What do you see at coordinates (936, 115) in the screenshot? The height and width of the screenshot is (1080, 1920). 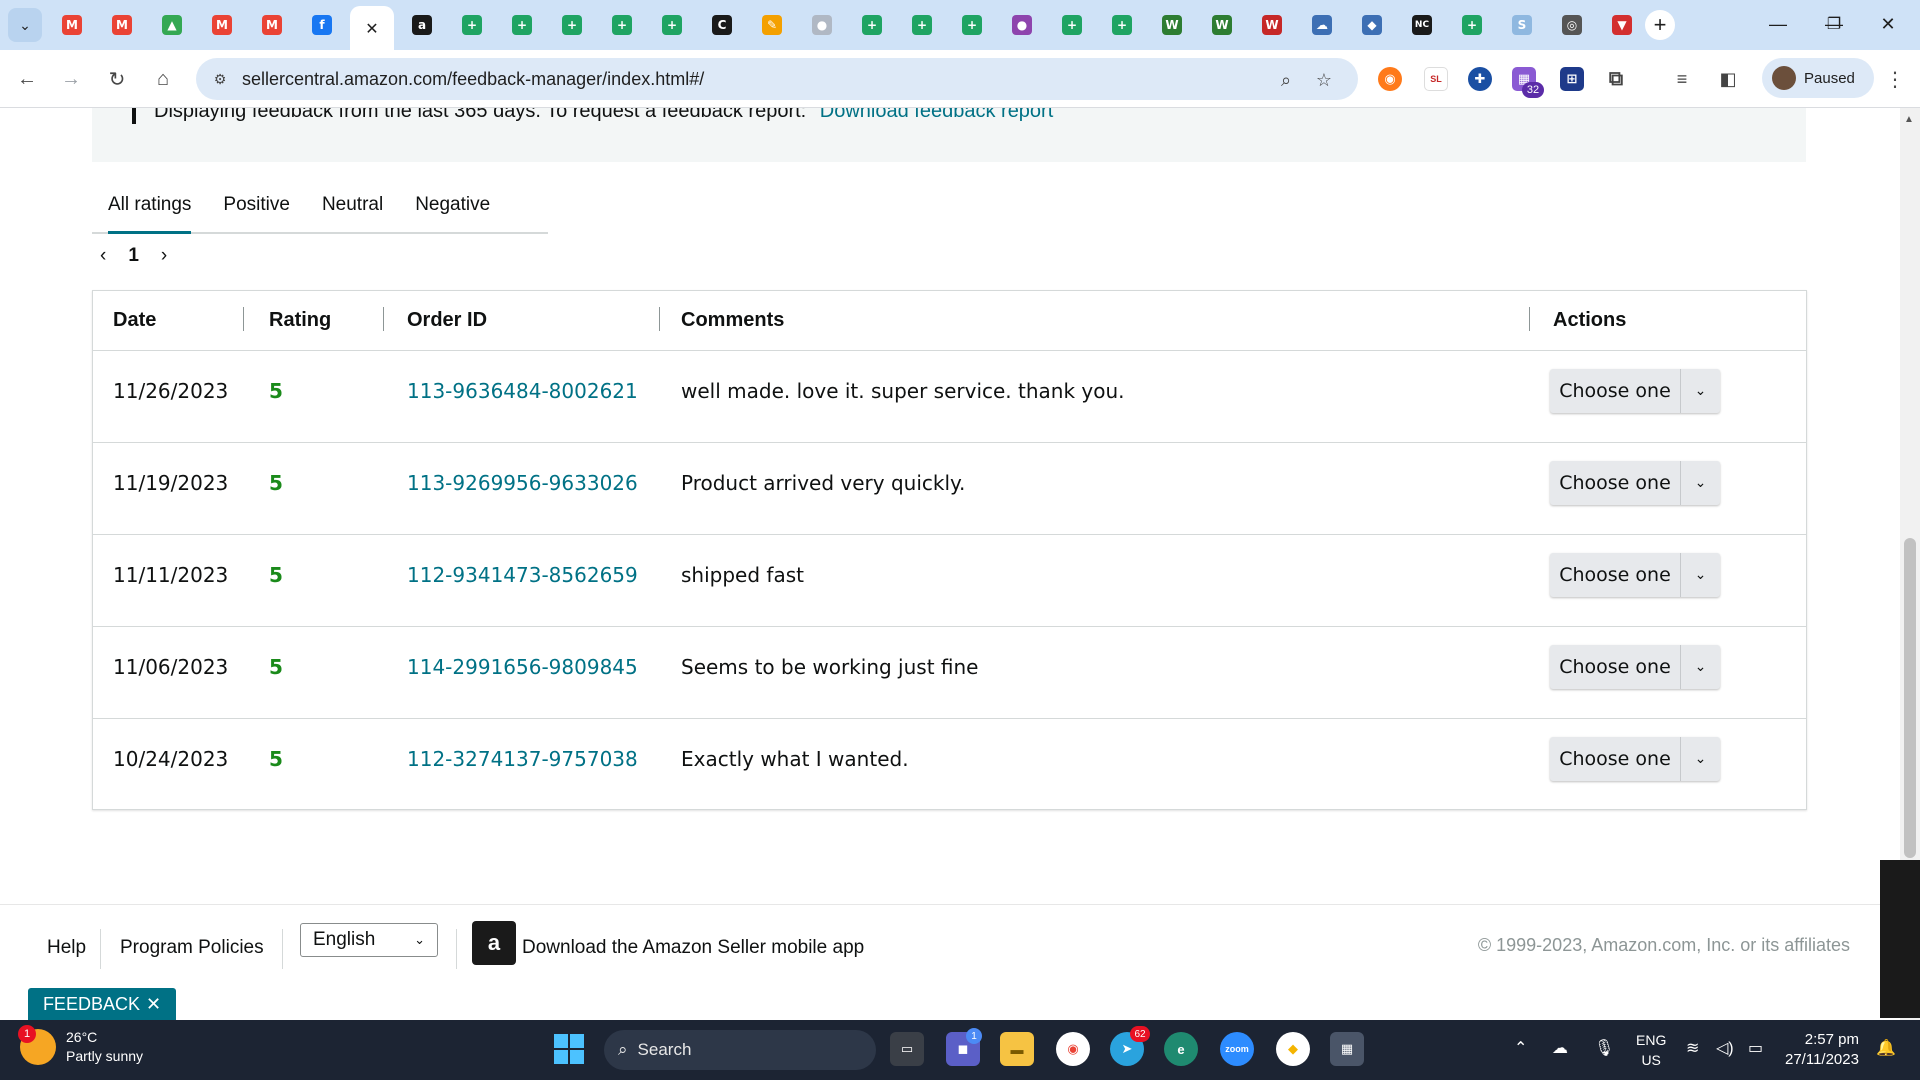 I see `download-report-link: Download feedback report` at bounding box center [936, 115].